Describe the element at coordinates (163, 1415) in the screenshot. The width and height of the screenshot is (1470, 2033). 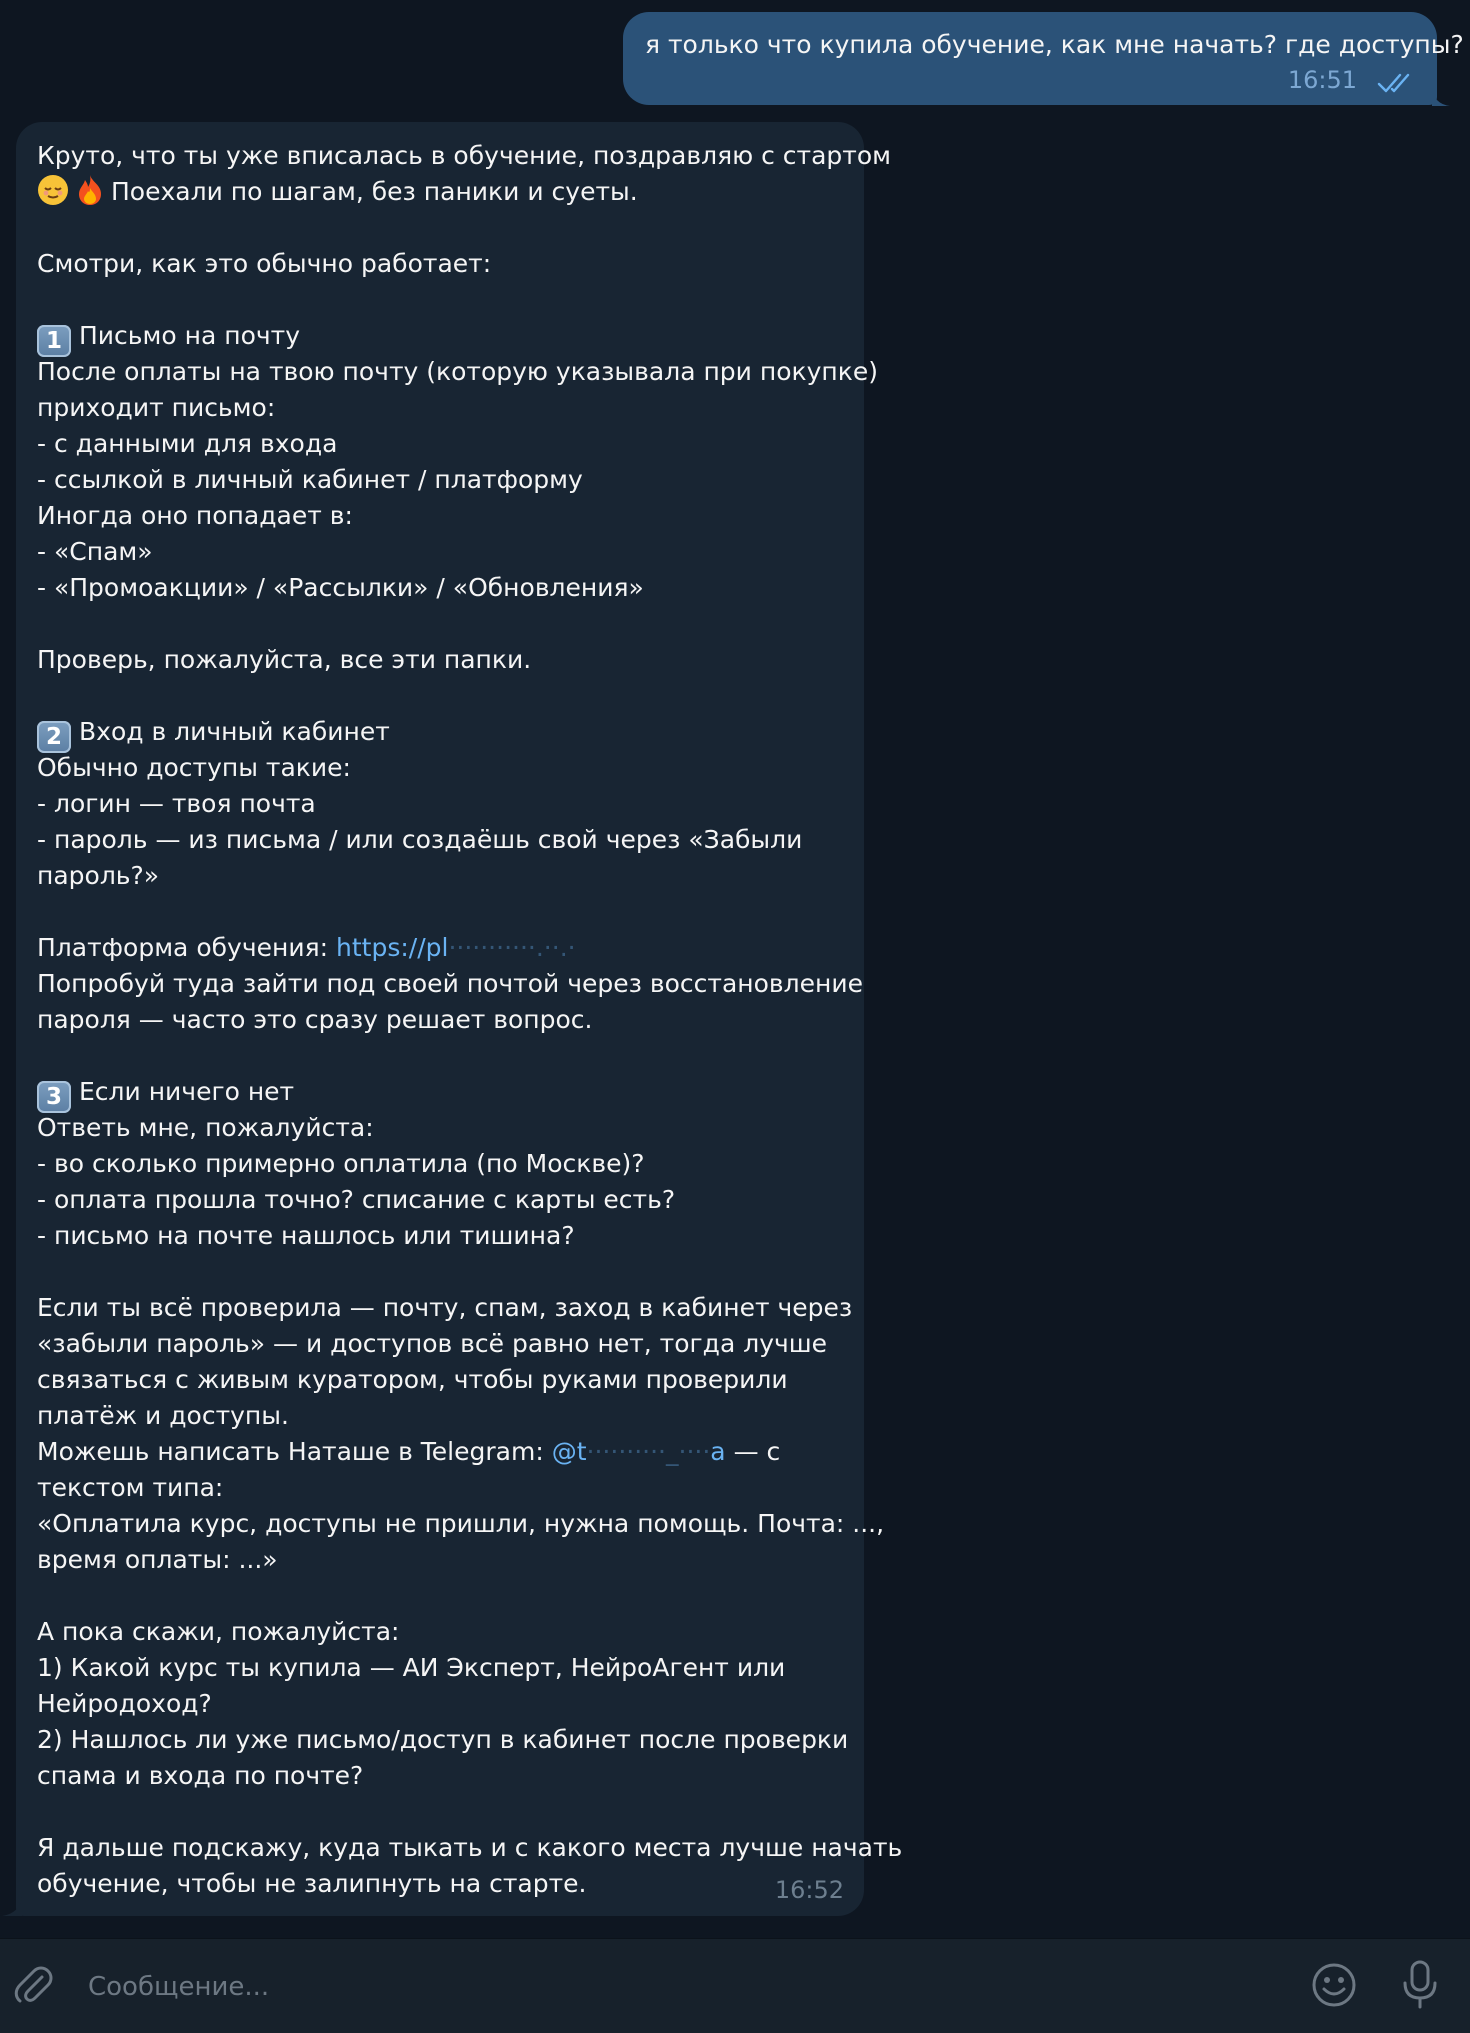
I see `message-line: платёж и доступы.` at that location.